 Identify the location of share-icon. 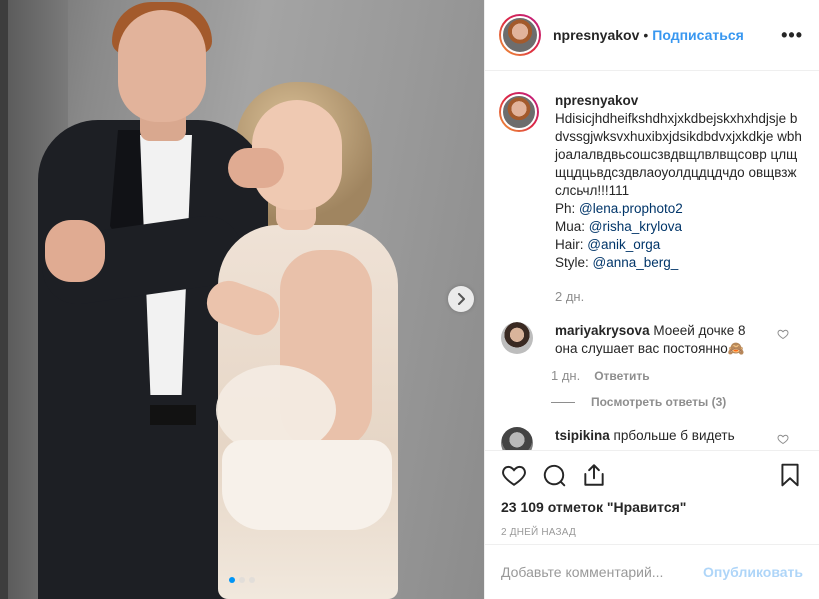
(594, 475).